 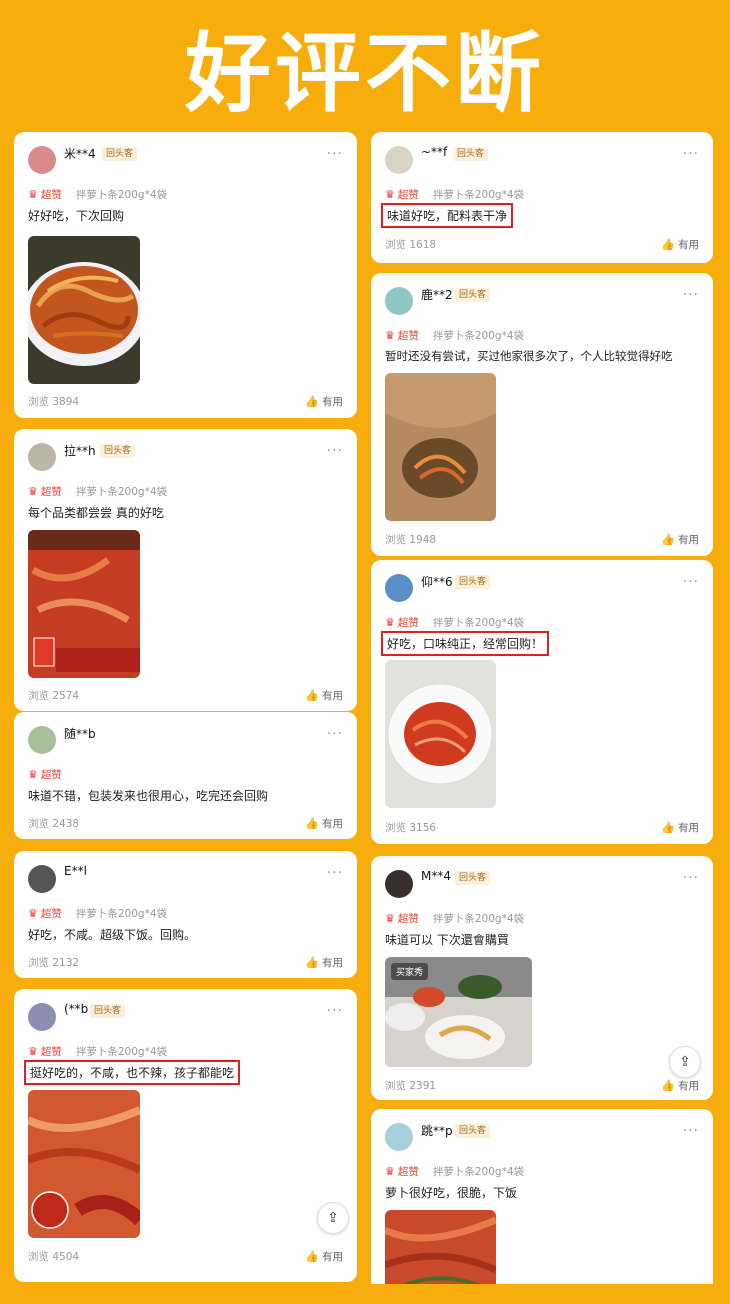 What do you see at coordinates (54, 402) in the screenshot?
I see `view-count: 浏览 3894` at bounding box center [54, 402].